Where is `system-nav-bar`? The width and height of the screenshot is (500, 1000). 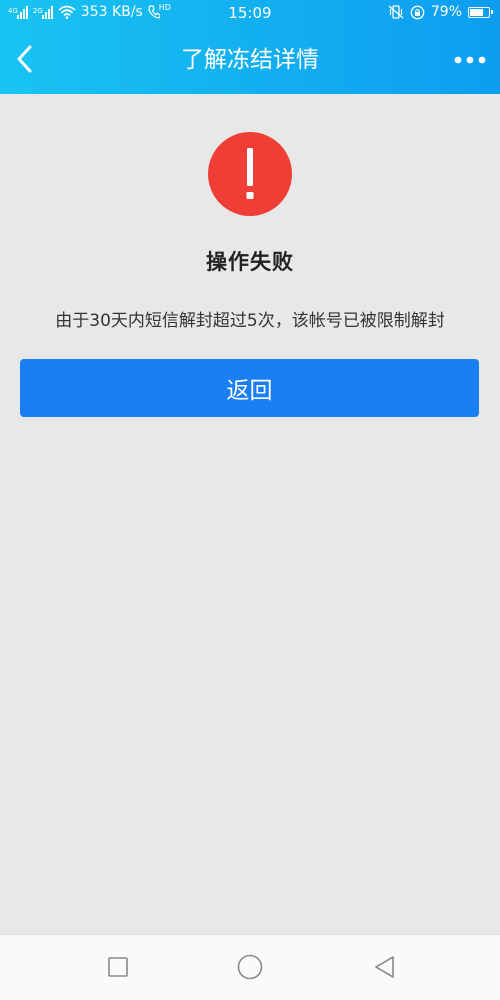 system-nav-bar is located at coordinates (250, 967).